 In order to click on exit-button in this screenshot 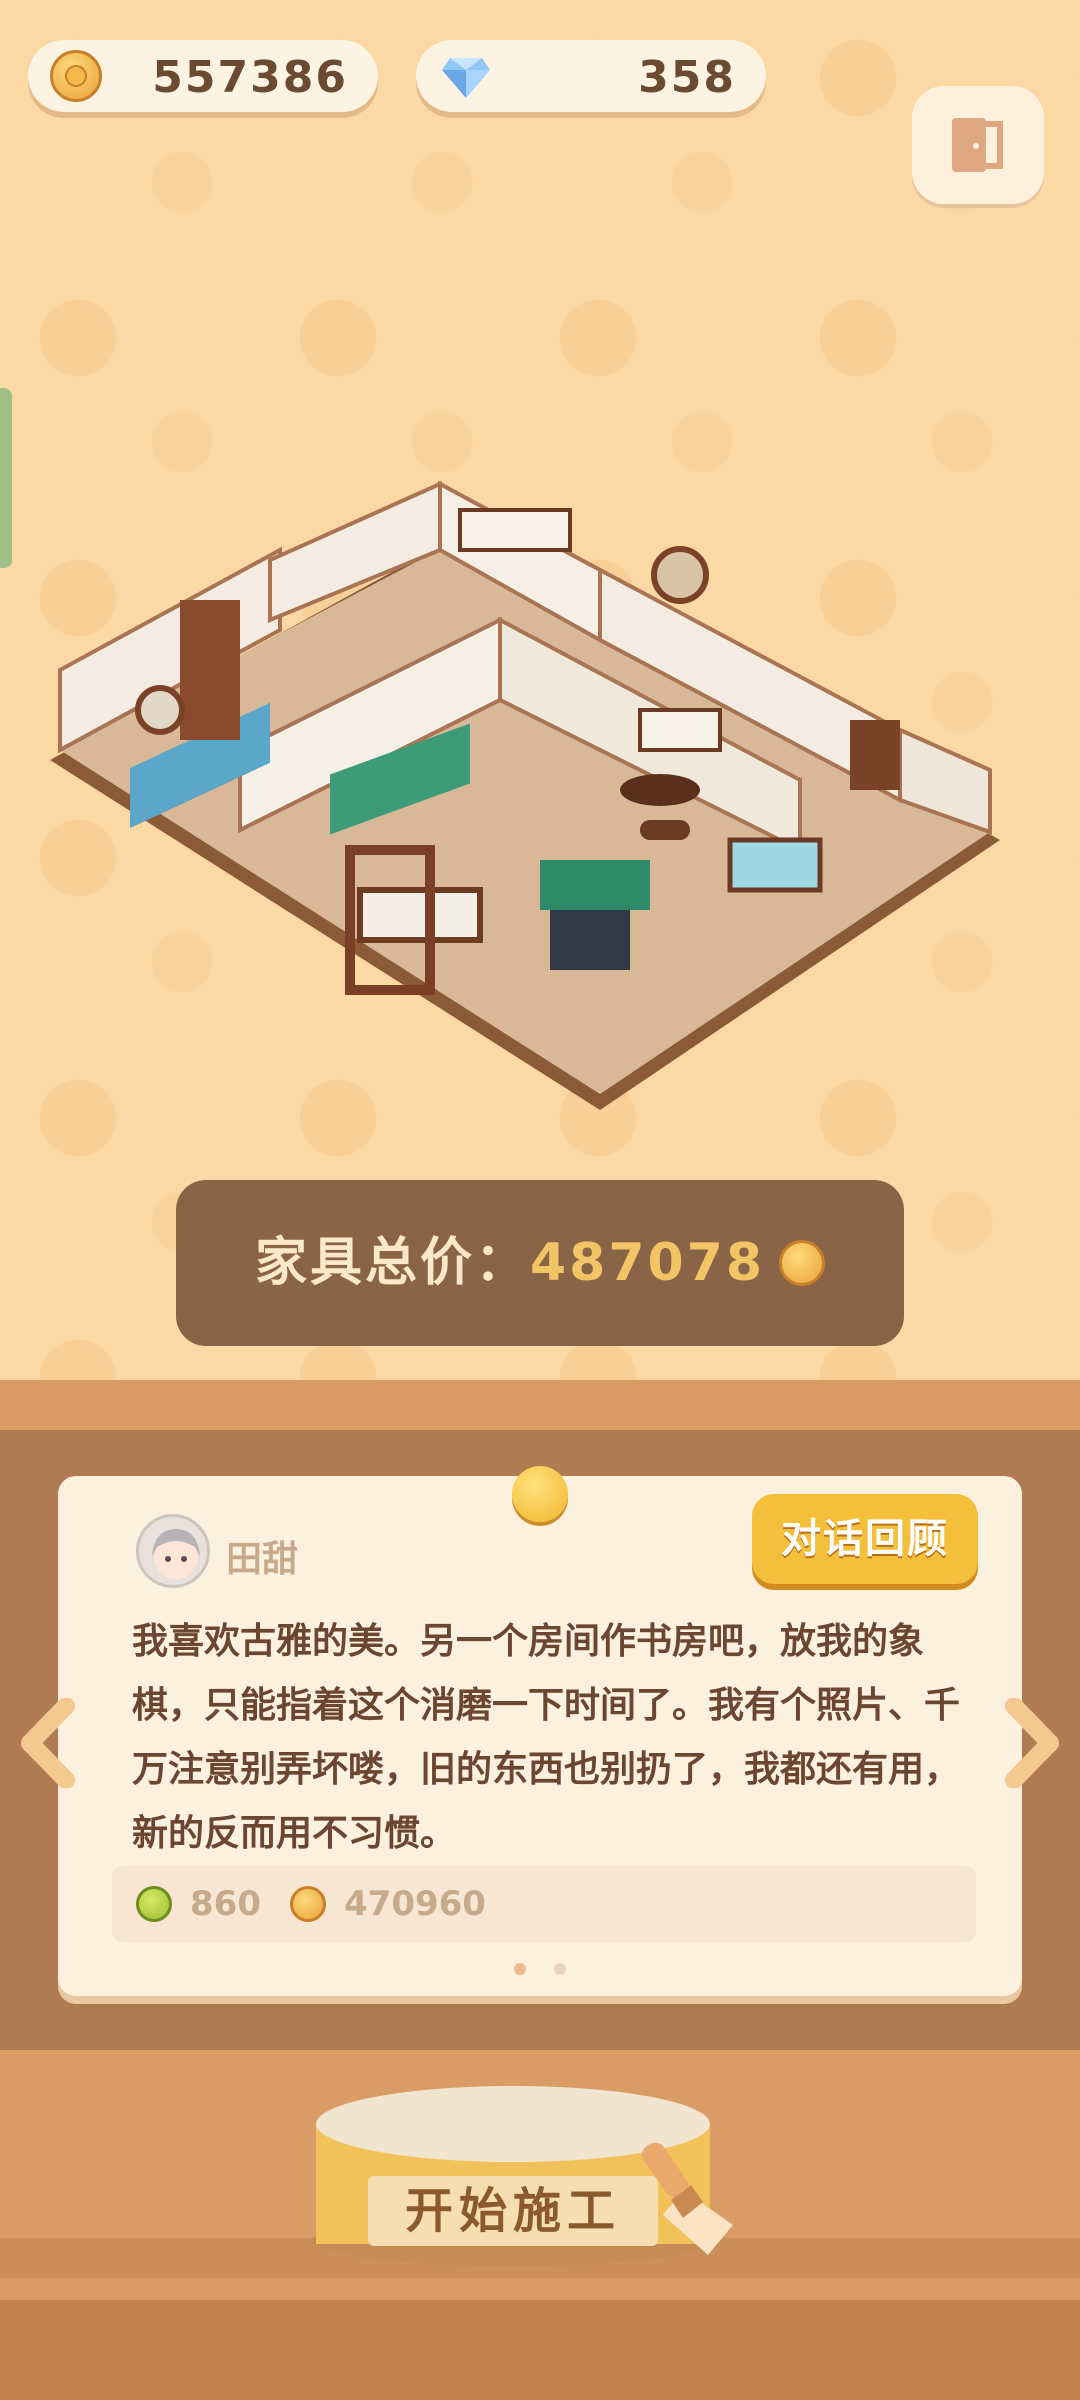, I will do `click(978, 145)`.